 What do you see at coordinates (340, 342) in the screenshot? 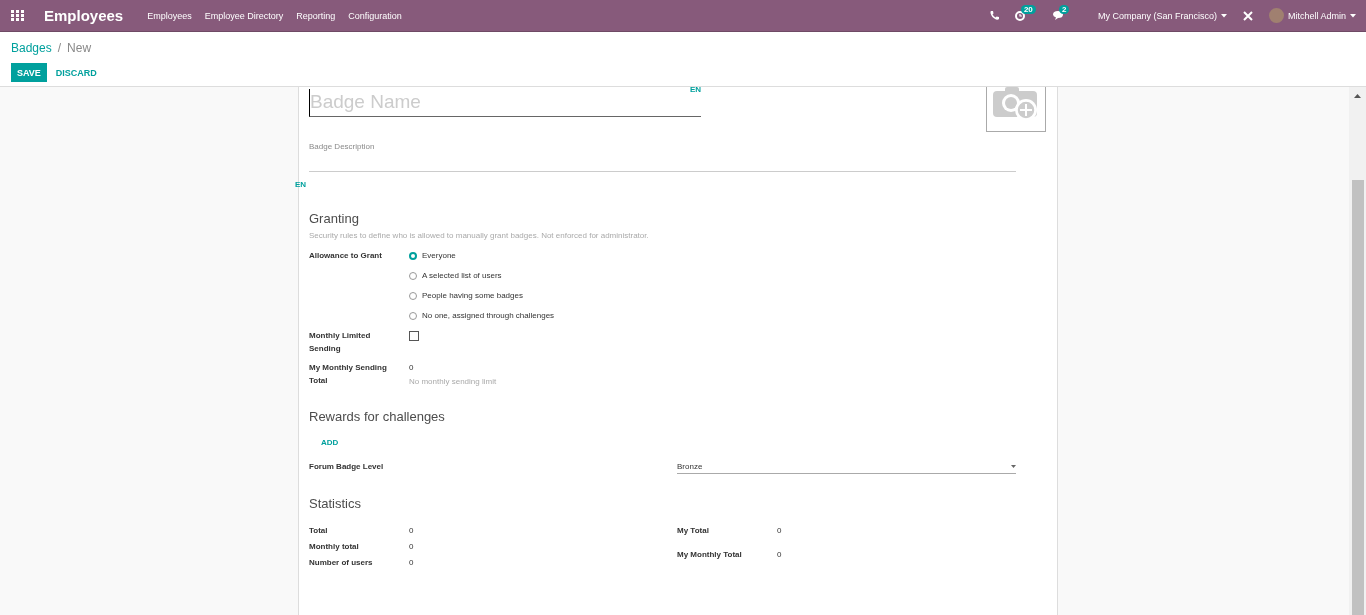
I see `field-label: Monthly Limited Sending` at bounding box center [340, 342].